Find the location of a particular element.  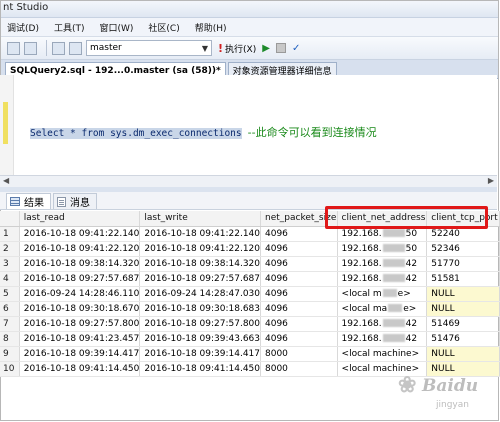

cell-client-port: 51476 is located at coordinates (463, 339).